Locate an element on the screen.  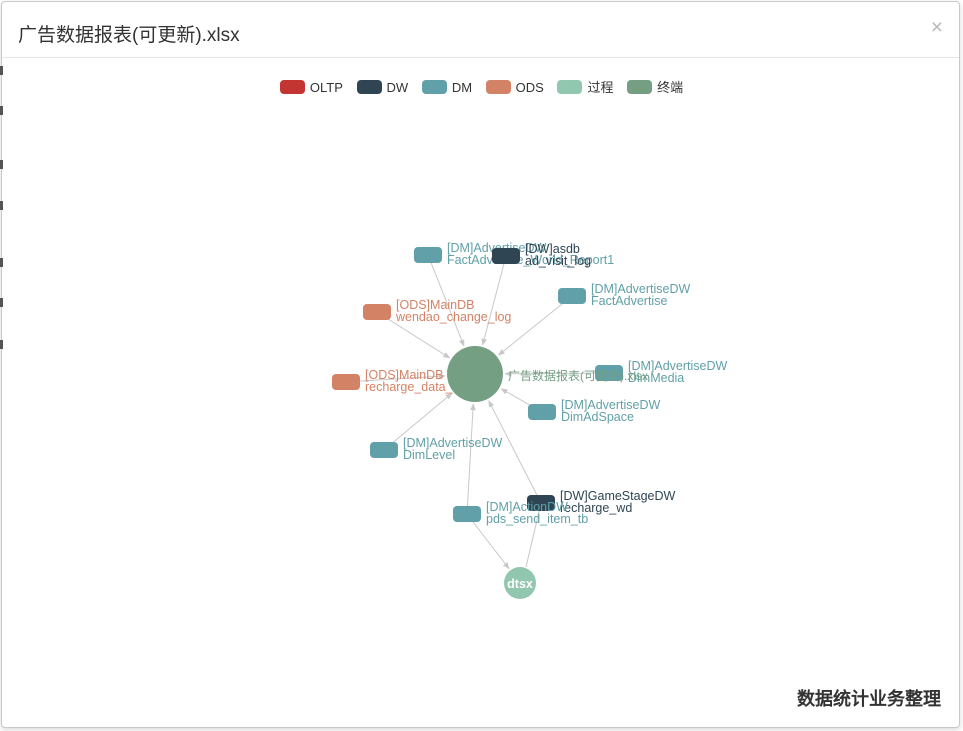
graph-node-n3: [DM]AdvertiseDWFactAdvertise is located at coordinates (624, 295).